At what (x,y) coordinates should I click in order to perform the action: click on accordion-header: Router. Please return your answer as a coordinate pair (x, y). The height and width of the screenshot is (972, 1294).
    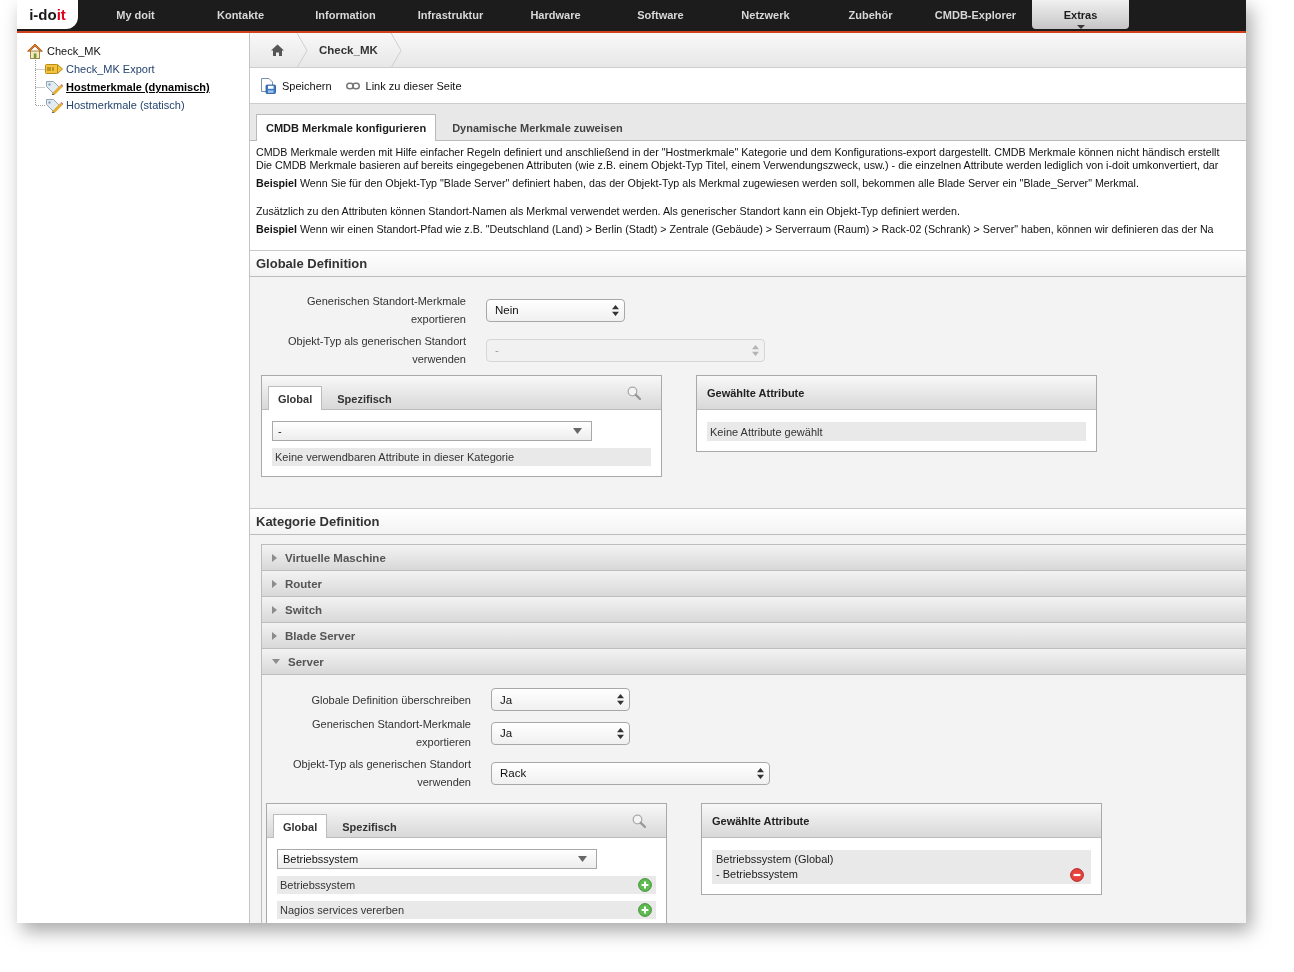
    Looking at the image, I should click on (754, 584).